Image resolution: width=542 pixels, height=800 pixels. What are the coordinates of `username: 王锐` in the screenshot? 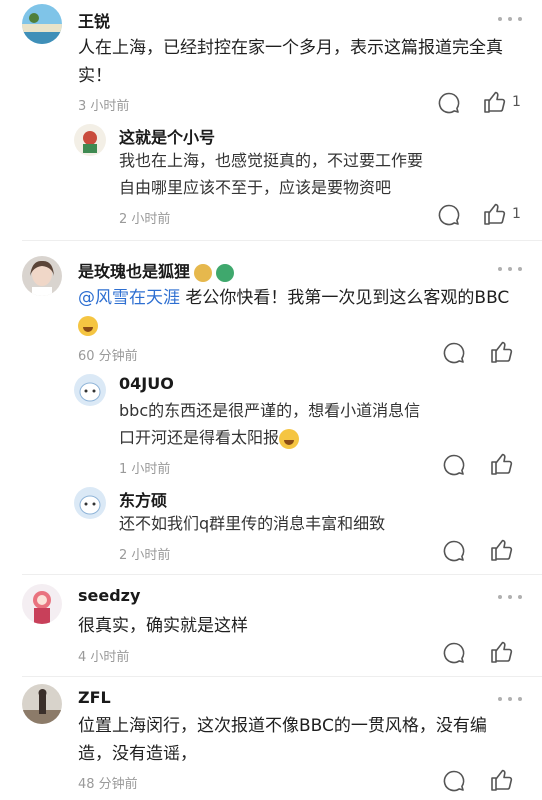 It's located at (94, 20).